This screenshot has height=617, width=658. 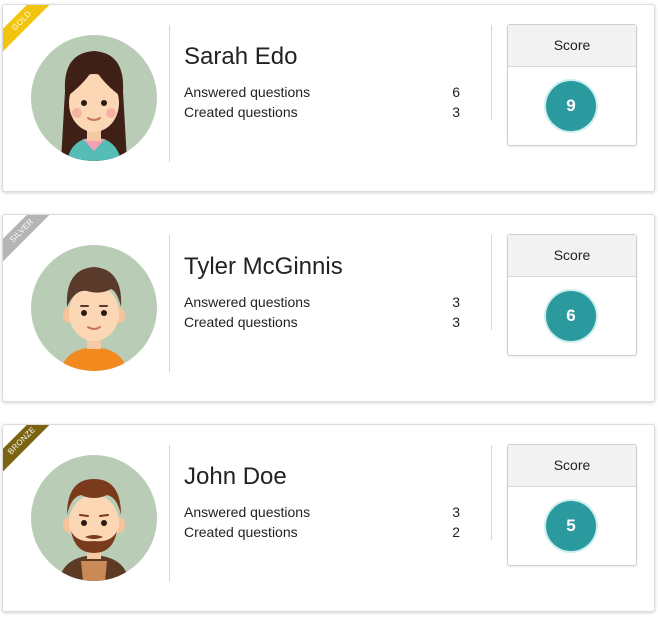 I want to click on created-questions-row: Created questions 2, so click(x=322, y=532).